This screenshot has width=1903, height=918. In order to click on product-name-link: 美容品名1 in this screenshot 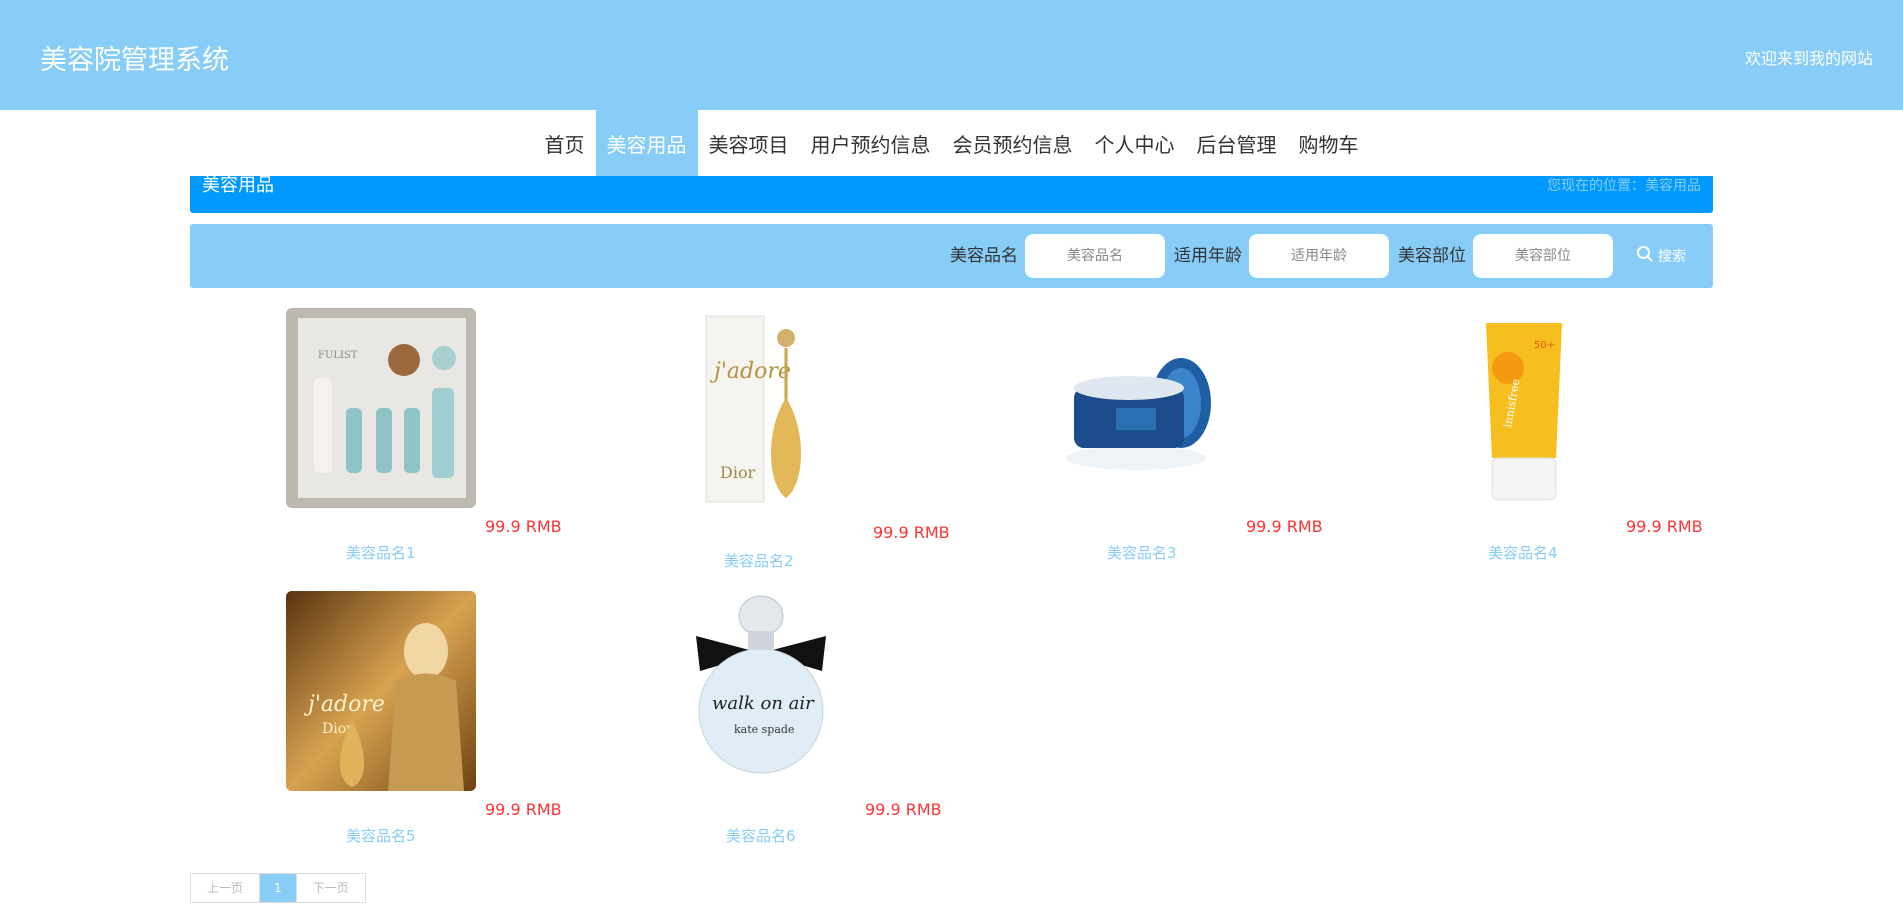, I will do `click(381, 552)`.